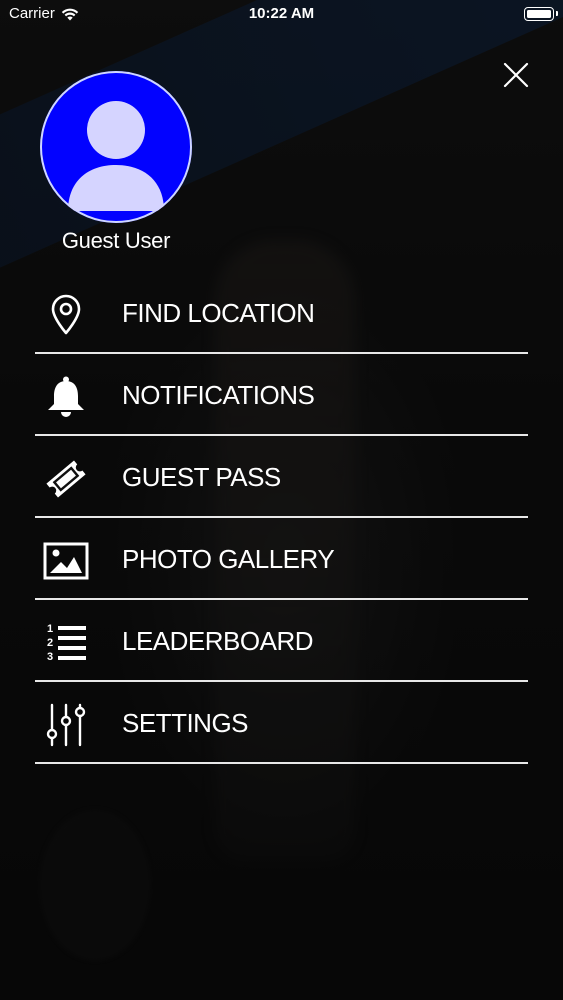 Image resolution: width=563 pixels, height=1000 pixels. What do you see at coordinates (50, 629) in the screenshot?
I see `svg-text: 1` at bounding box center [50, 629].